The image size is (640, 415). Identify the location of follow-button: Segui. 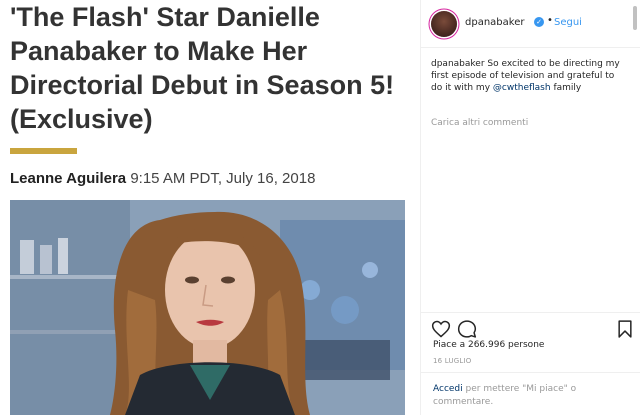
(568, 22).